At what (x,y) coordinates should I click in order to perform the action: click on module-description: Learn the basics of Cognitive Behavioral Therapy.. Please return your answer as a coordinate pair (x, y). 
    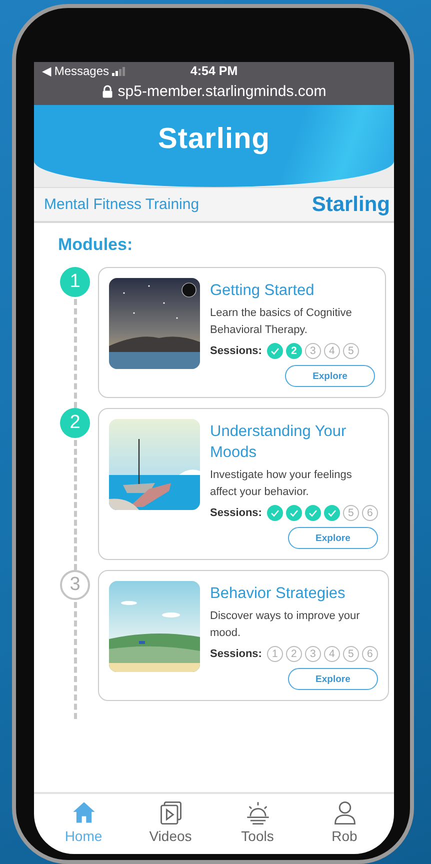
    Looking at the image, I should click on (281, 322).